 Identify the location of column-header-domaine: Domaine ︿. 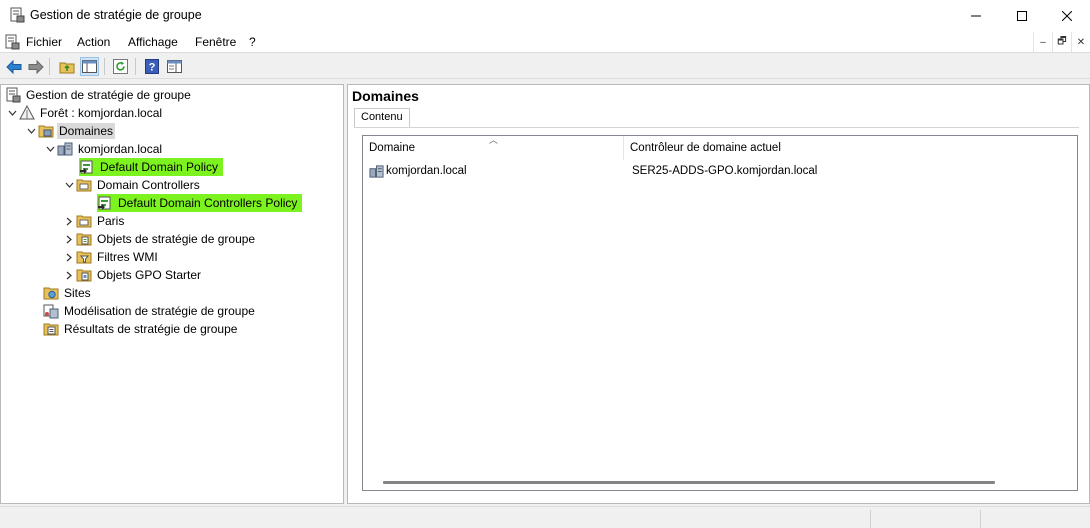
(493, 147).